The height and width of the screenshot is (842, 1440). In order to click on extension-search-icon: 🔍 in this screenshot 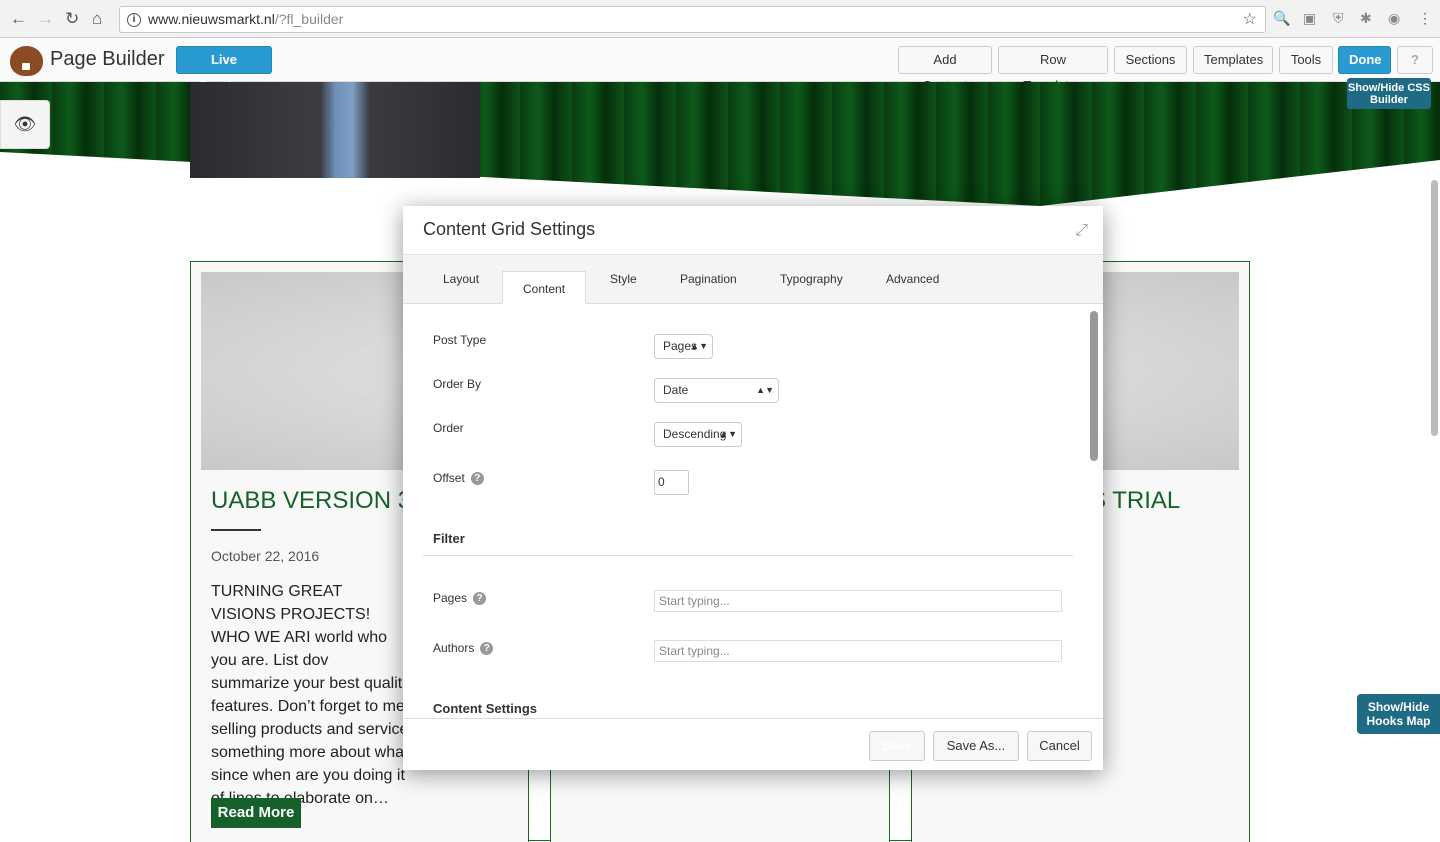, I will do `click(1281, 18)`.